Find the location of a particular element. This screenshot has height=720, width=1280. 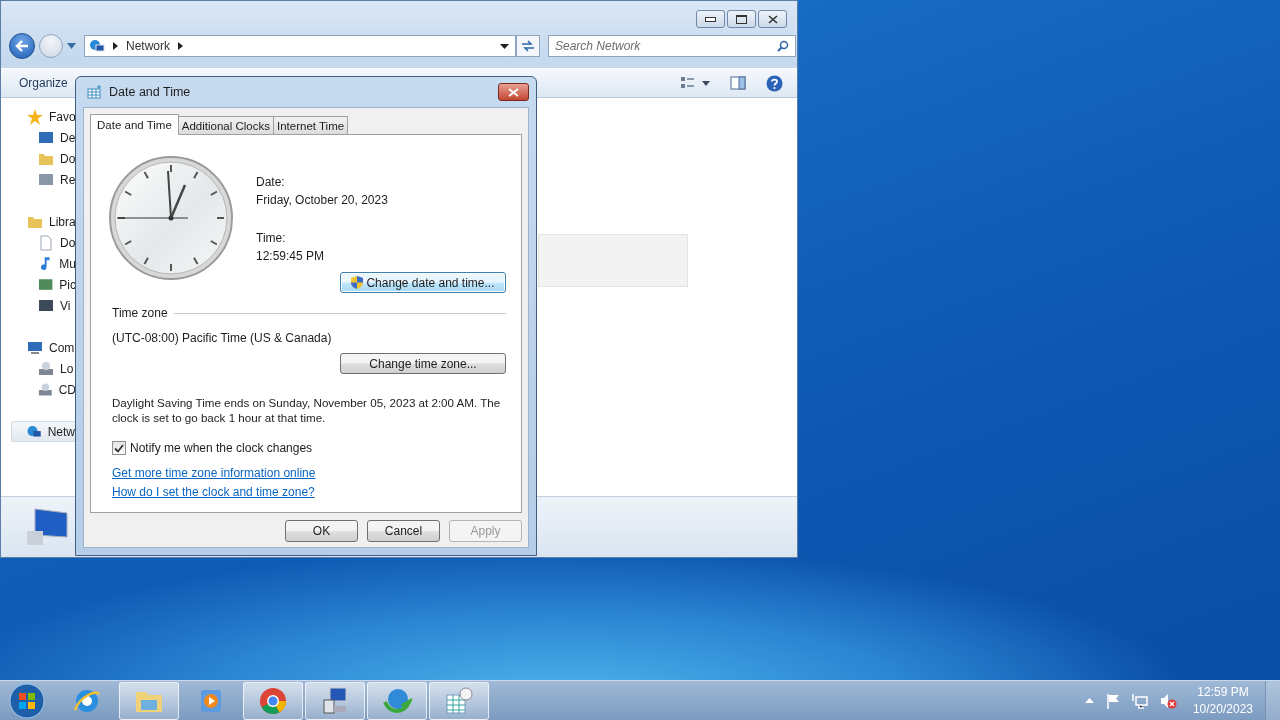

sidebar-item: Favo is located at coordinates (43, 116).